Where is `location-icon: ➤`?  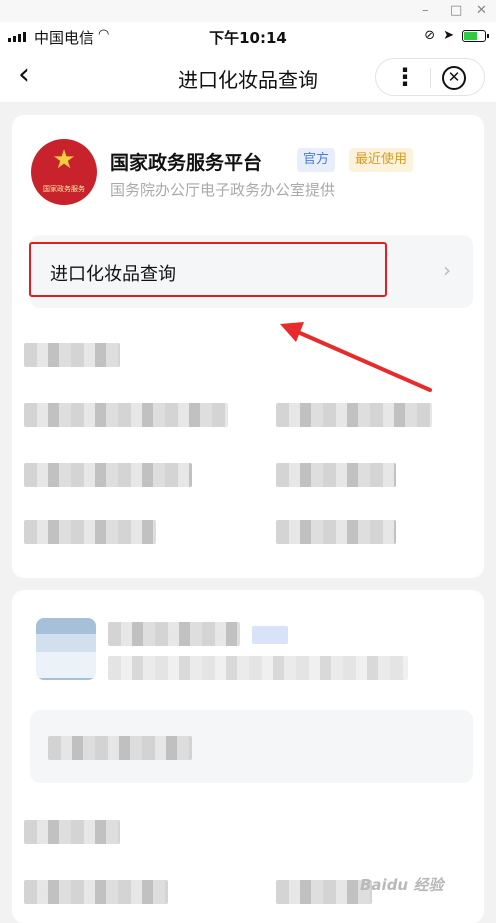 location-icon: ➤ is located at coordinates (448, 35).